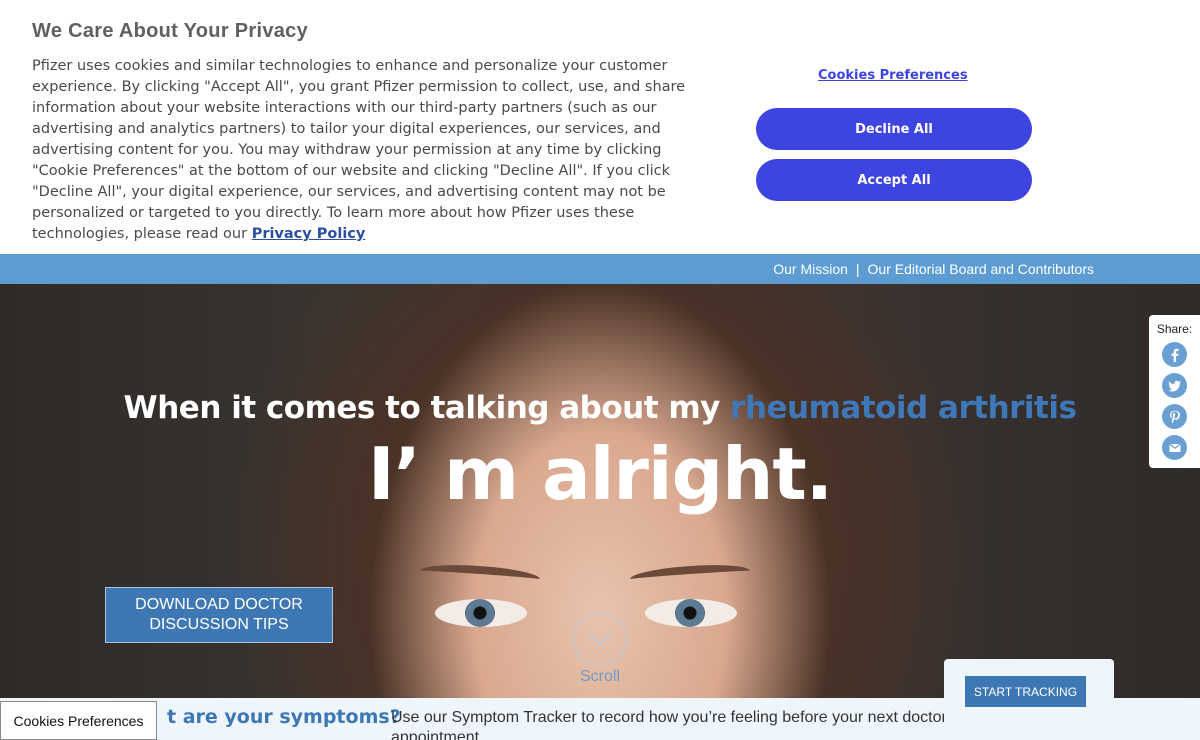  Describe the element at coordinates (893, 75) in the screenshot. I see `cookies-preferences-link: Cookies Preferences` at that location.